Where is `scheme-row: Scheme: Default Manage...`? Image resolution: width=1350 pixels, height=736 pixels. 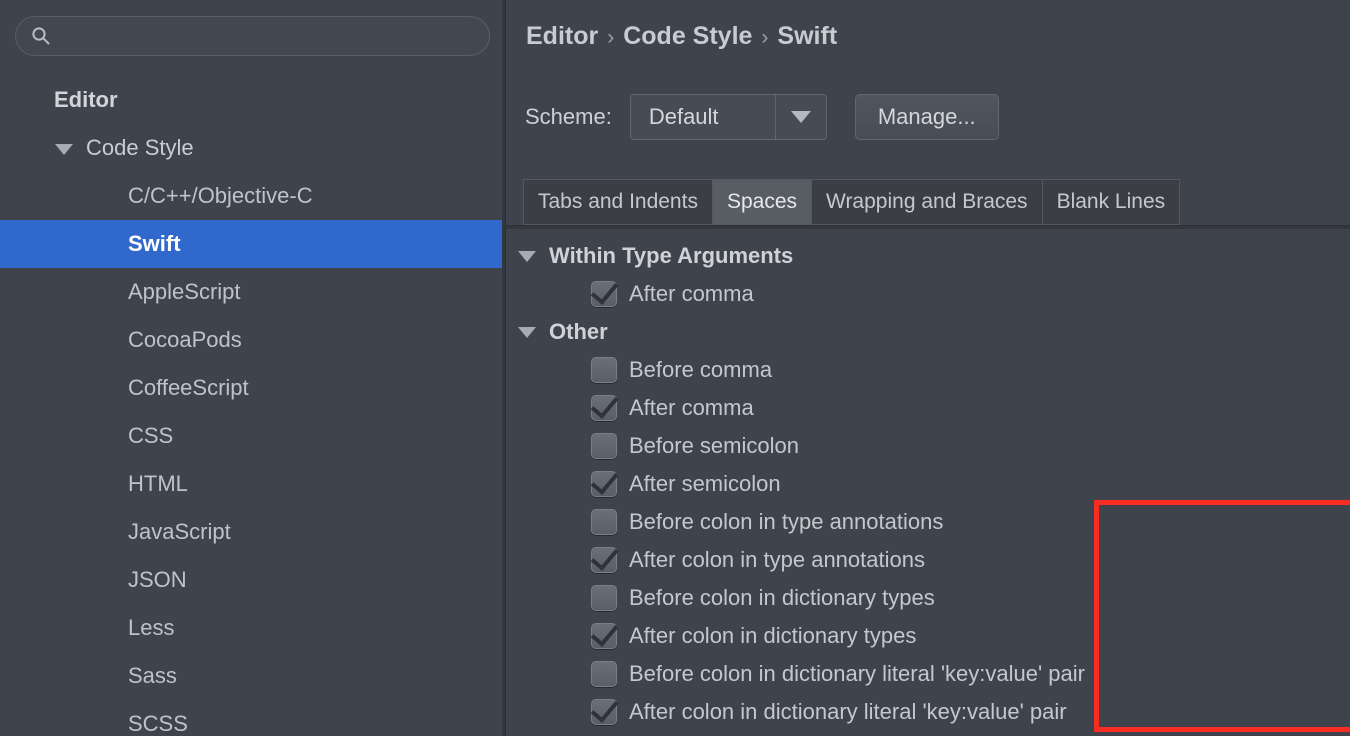
scheme-row: Scheme: Default Manage... is located at coordinates (762, 117).